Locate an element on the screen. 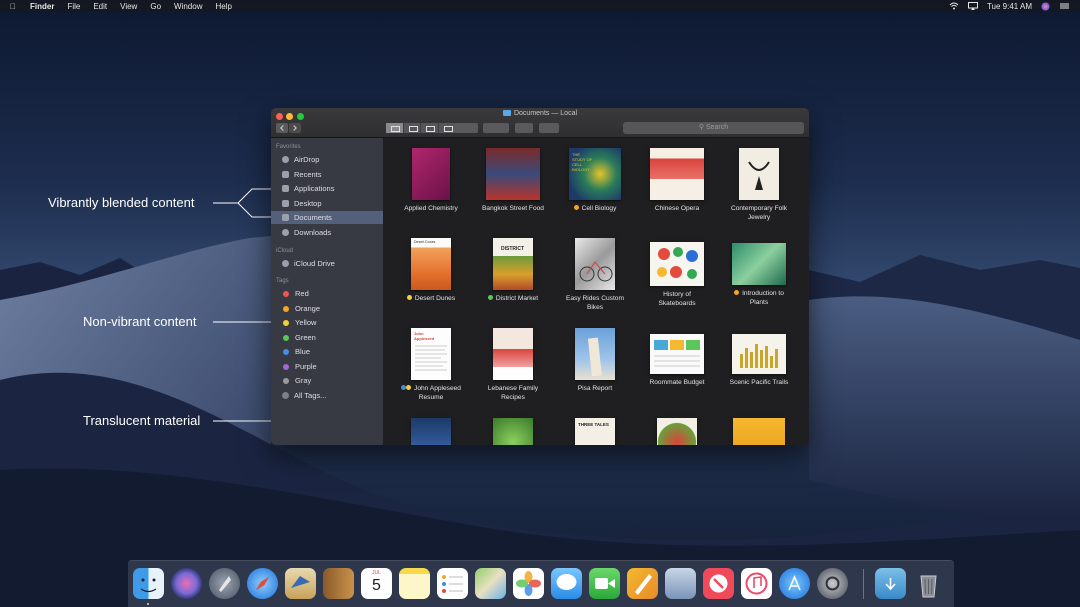 The image size is (1080, 607). maps-icon is located at coordinates (490, 583).